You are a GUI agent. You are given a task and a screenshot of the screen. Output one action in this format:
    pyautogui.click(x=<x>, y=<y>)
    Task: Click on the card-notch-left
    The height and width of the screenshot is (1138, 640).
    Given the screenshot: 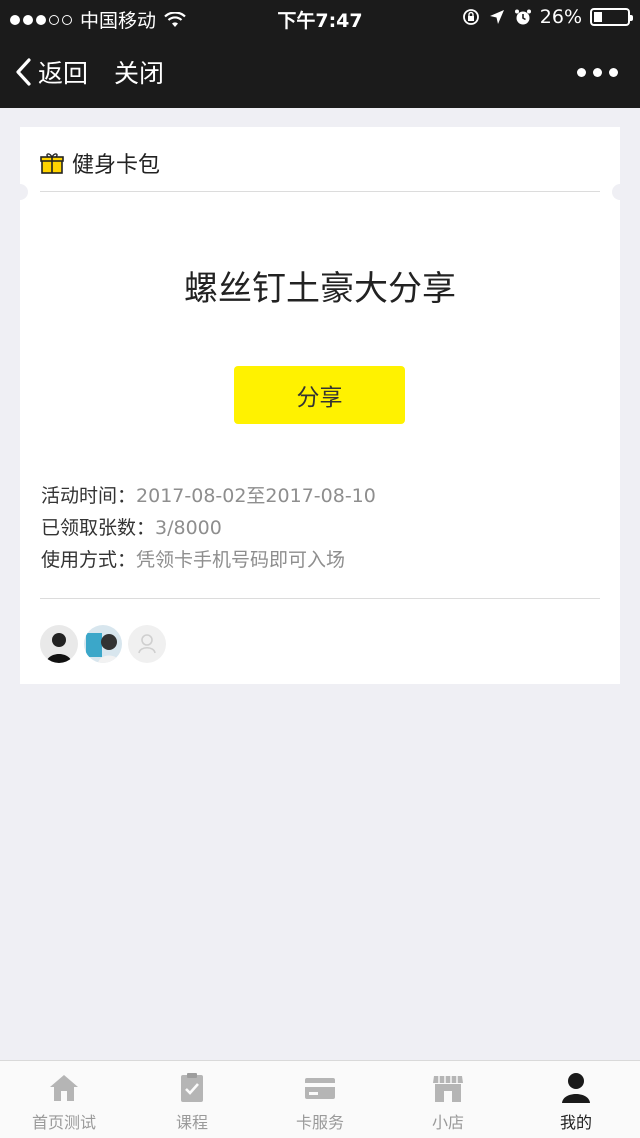 What is the action you would take?
    pyautogui.click(x=20, y=192)
    